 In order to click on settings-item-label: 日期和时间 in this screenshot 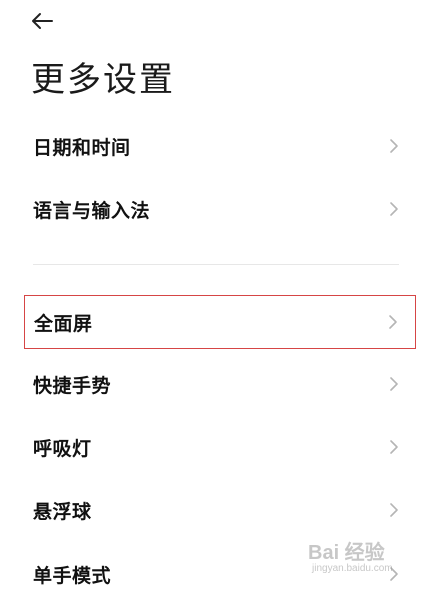, I will do `click(82, 147)`.